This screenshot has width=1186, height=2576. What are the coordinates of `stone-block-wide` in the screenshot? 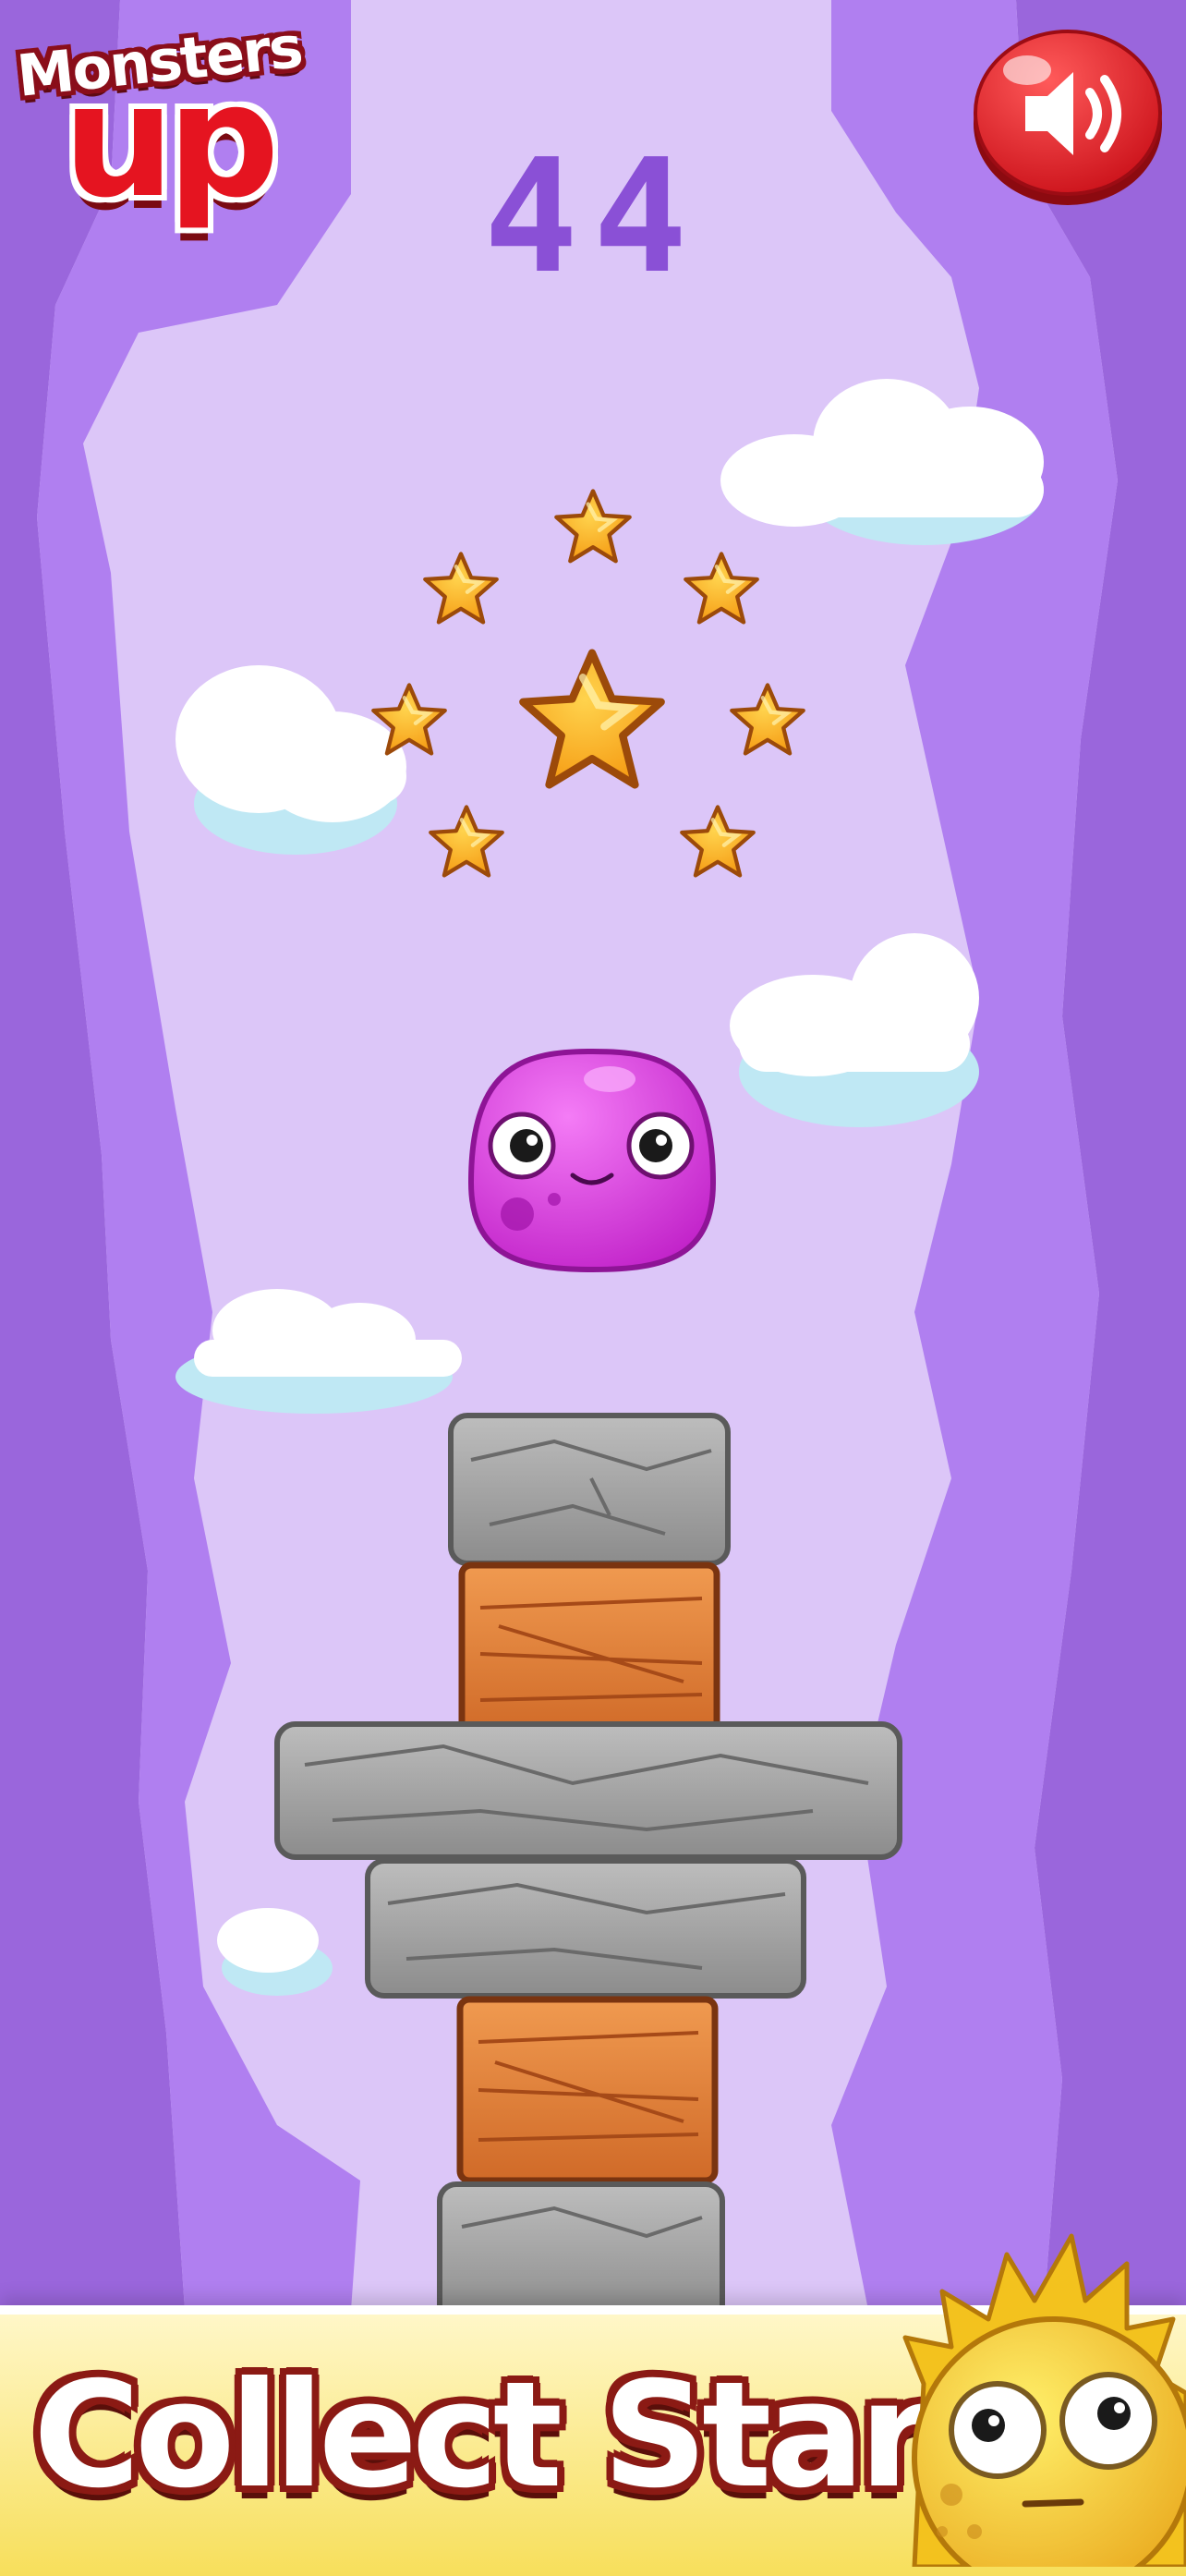 It's located at (588, 1790).